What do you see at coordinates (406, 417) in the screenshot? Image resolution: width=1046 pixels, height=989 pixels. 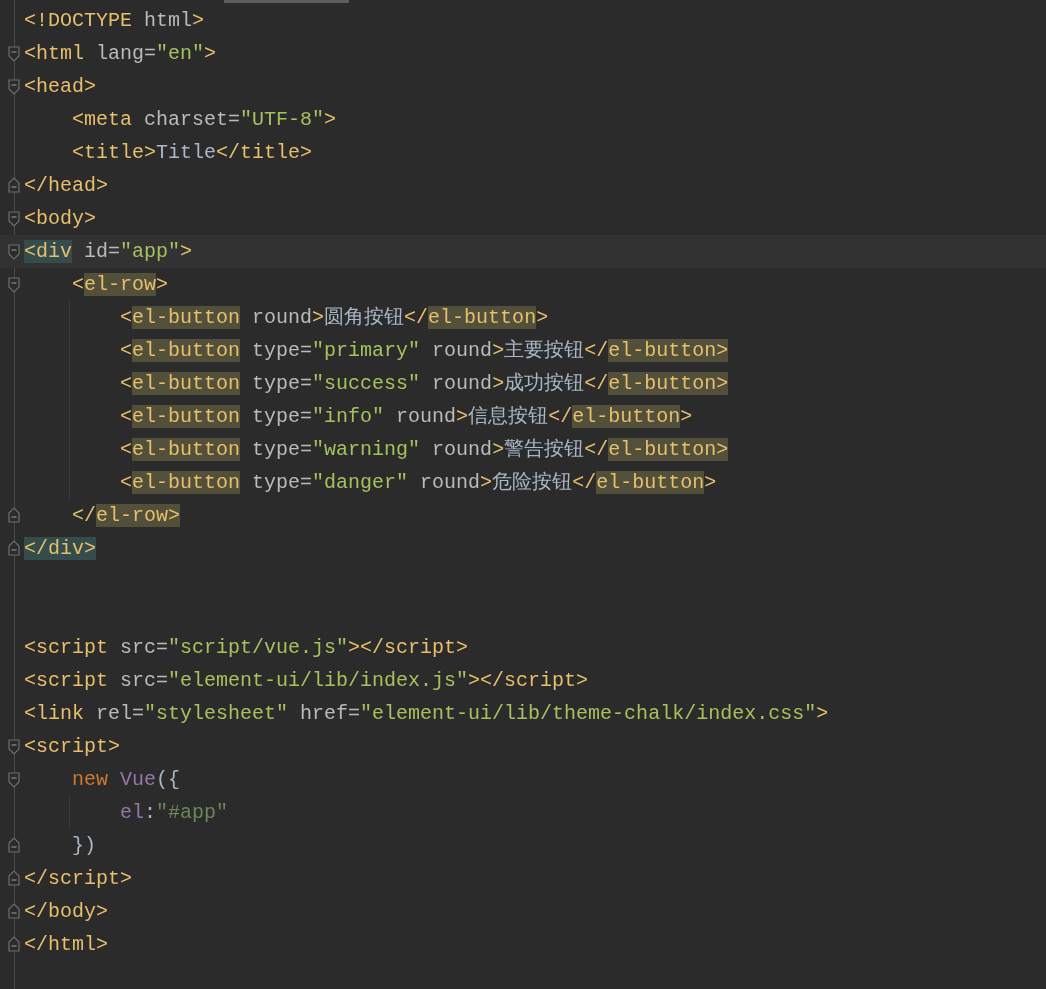 I see `code-line: <el-button type="info" round>信息按钮</el-button>` at bounding box center [406, 417].